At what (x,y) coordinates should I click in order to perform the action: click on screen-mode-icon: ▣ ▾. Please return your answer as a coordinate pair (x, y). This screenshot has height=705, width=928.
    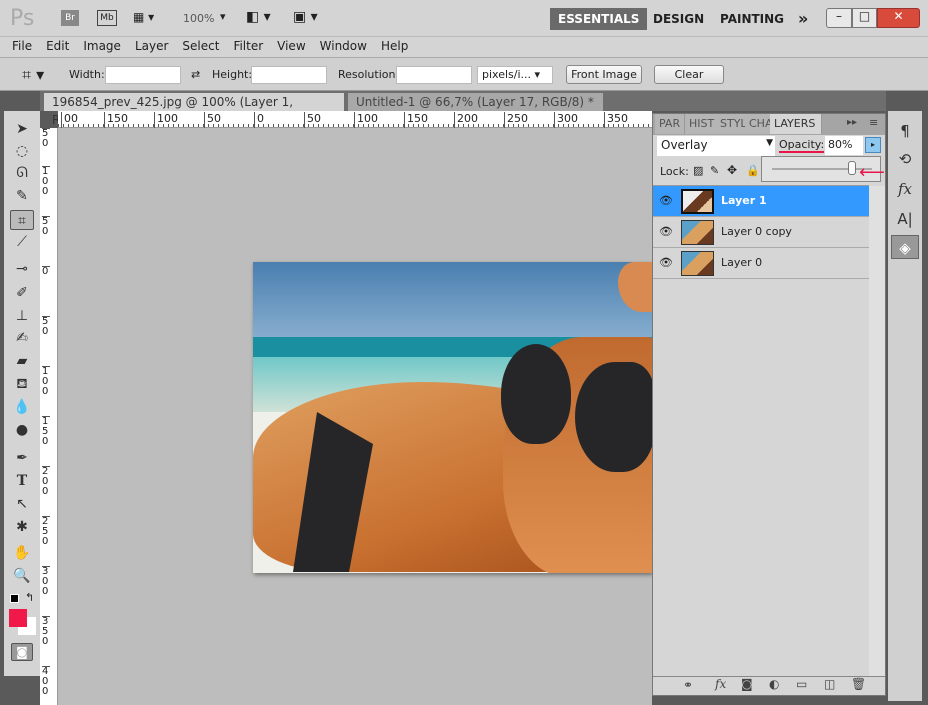
    Looking at the image, I should click on (305, 17).